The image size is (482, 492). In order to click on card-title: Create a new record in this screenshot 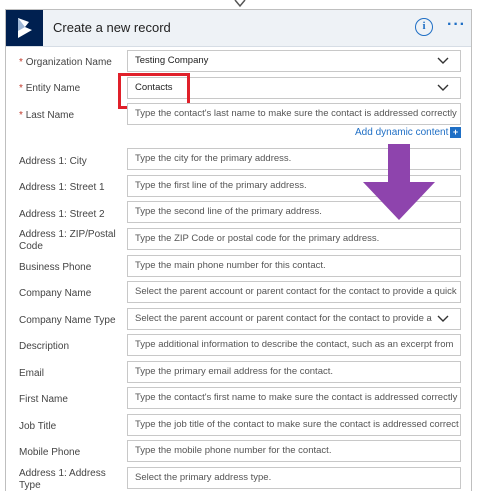, I will do `click(112, 27)`.